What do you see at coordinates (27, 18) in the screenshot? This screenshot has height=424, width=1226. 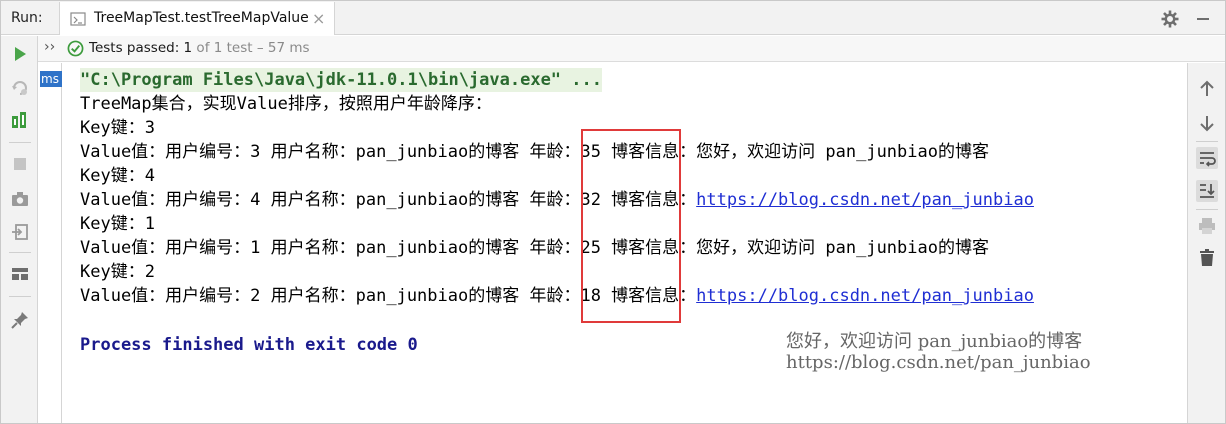 I see `run-label: Run:` at bounding box center [27, 18].